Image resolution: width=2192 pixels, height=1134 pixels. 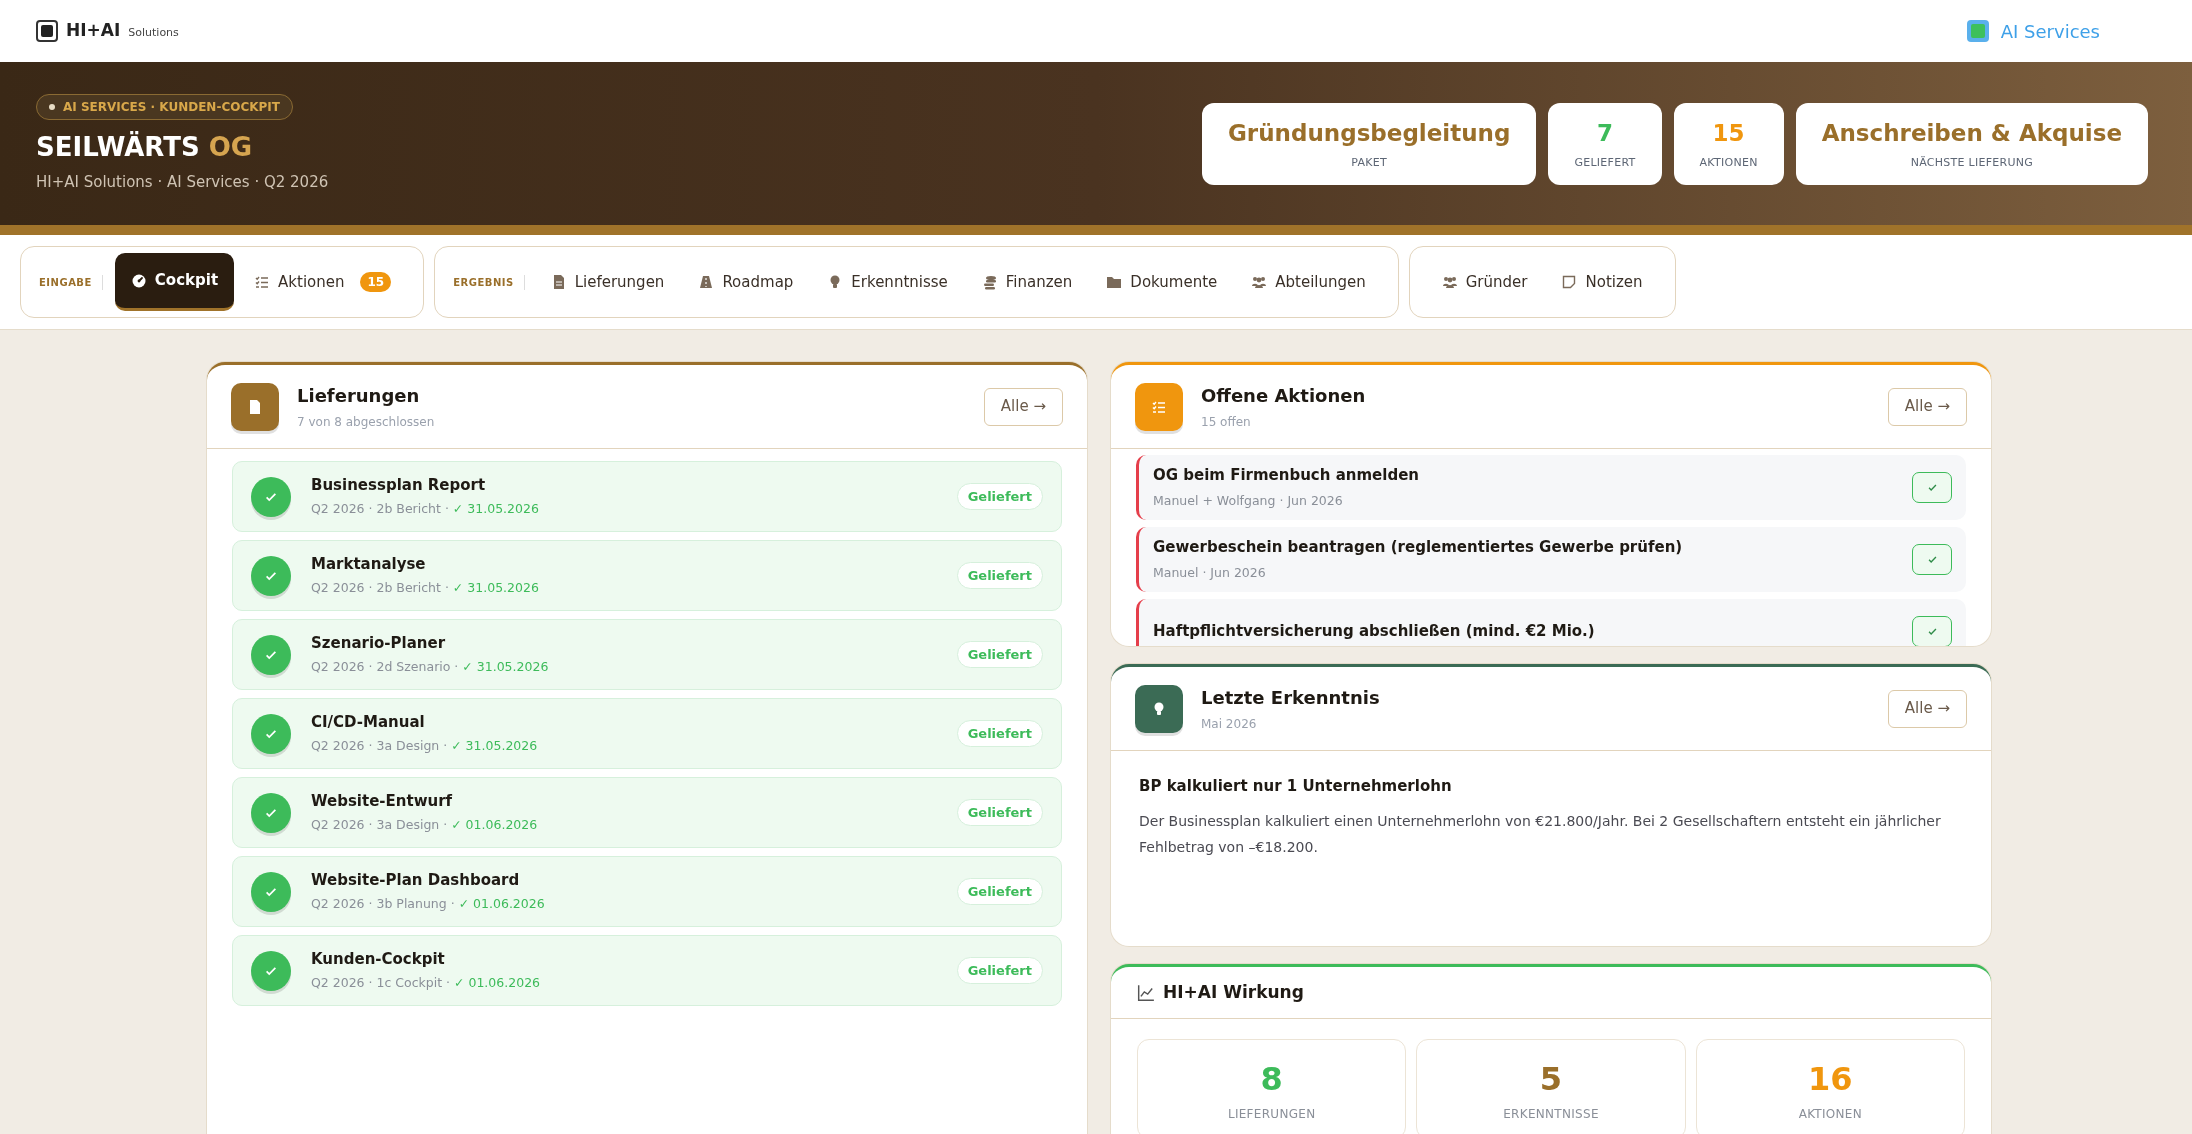 What do you see at coordinates (1114, 282) in the screenshot?
I see `folder-icon` at bounding box center [1114, 282].